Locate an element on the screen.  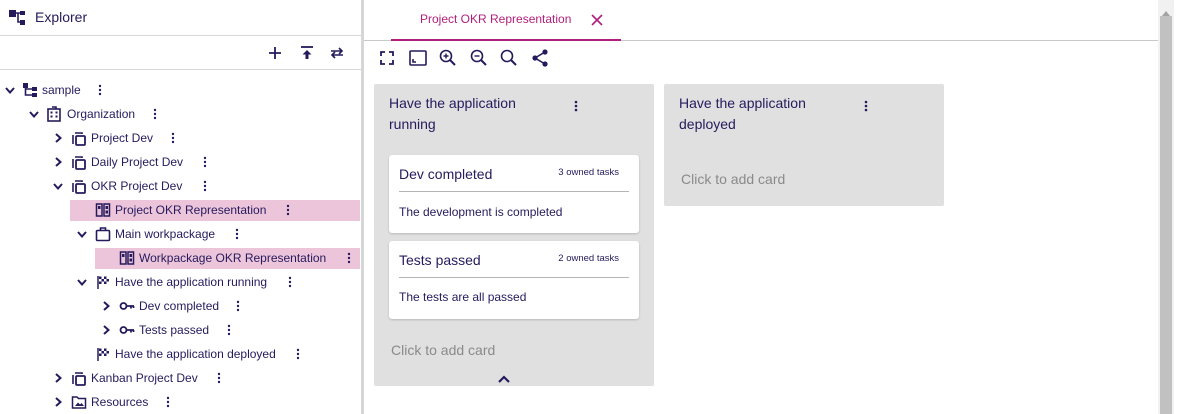
magnifier-icon is located at coordinates (508, 57).